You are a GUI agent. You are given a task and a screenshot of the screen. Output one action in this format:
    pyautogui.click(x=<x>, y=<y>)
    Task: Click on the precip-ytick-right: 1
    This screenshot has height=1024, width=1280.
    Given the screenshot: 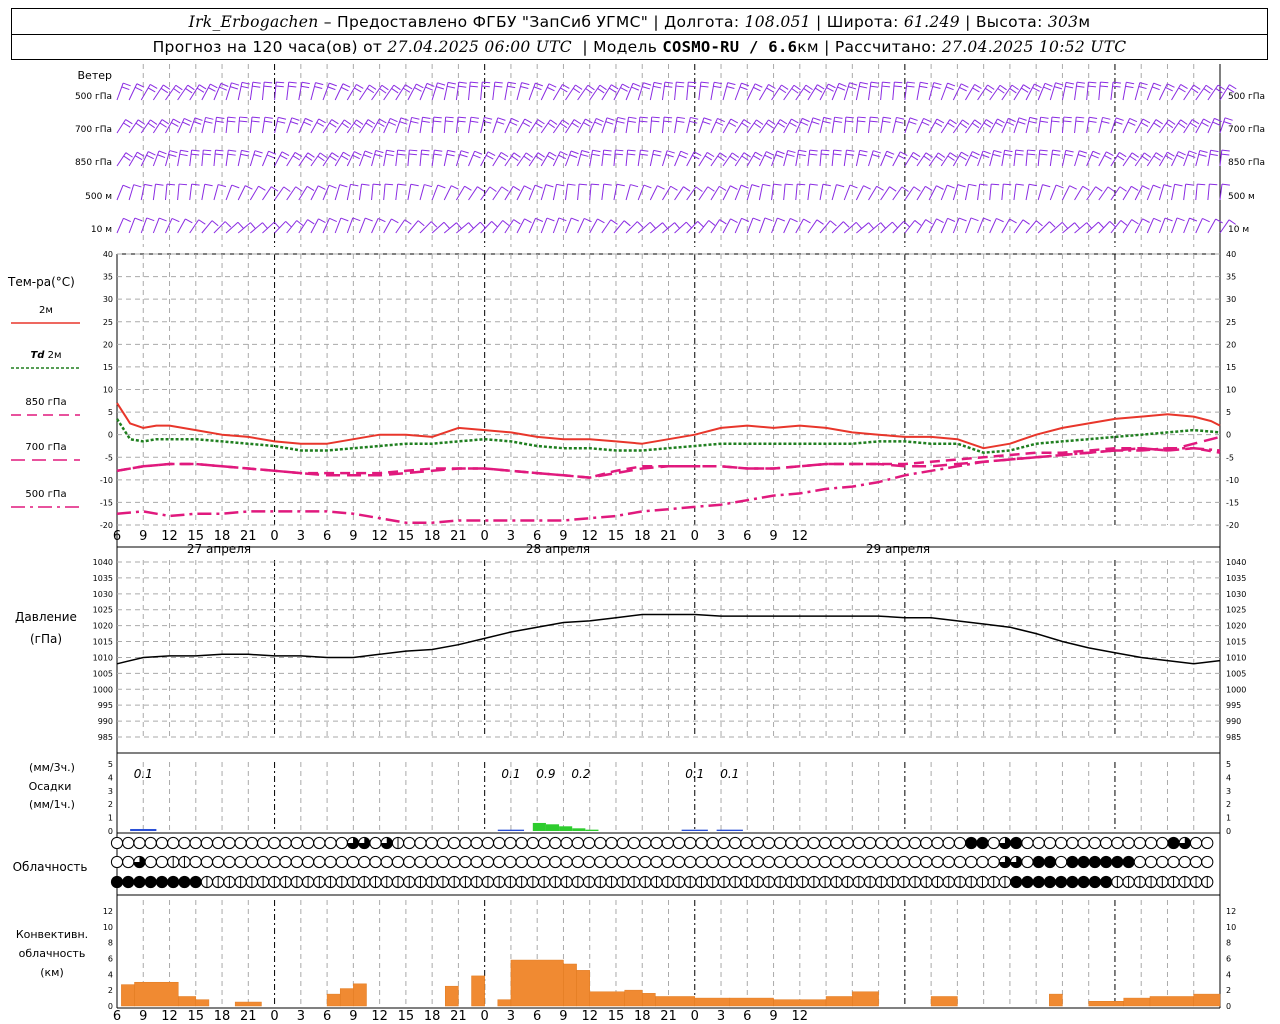 What is the action you would take?
    pyautogui.click(x=1228, y=818)
    